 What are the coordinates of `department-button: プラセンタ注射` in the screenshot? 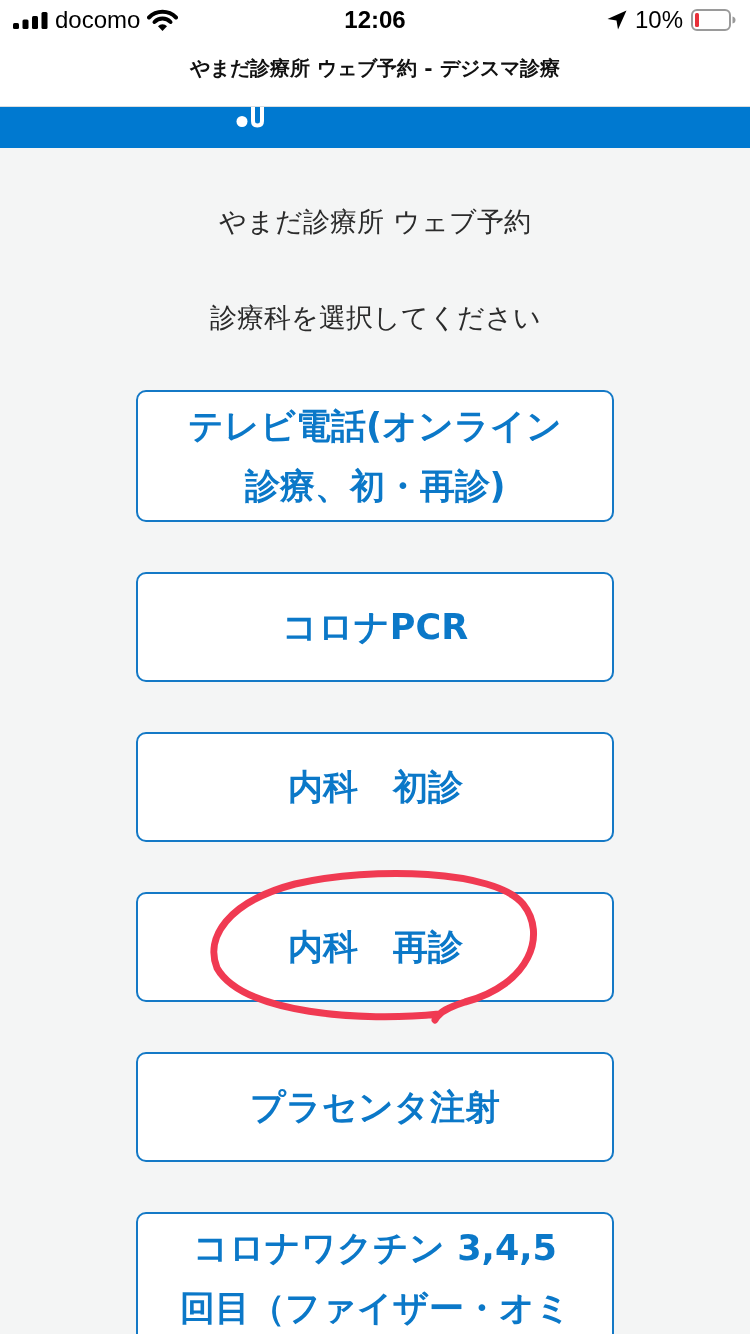 It's located at (375, 1107).